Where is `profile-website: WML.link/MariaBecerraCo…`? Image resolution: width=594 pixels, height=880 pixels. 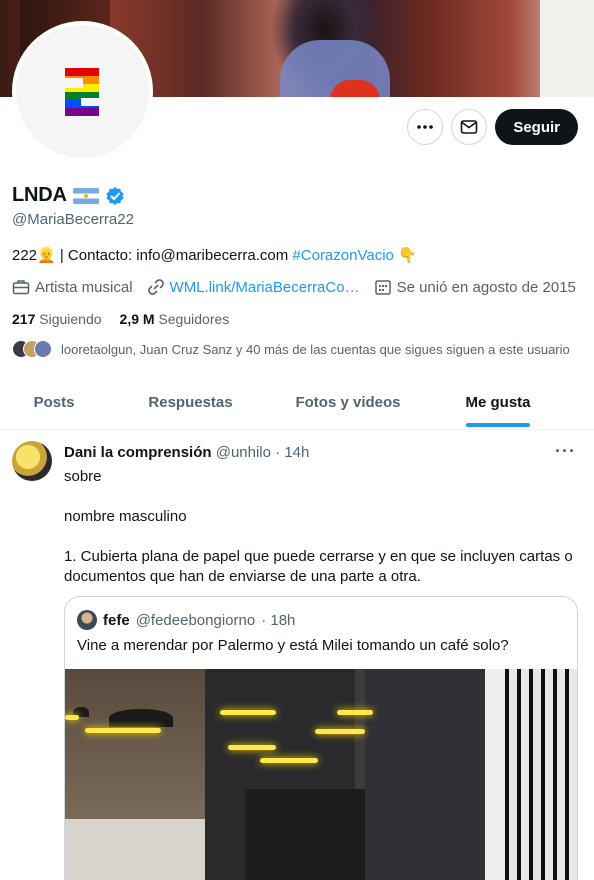
profile-website: WML.link/MariaBecerraCo… is located at coordinates (253, 287).